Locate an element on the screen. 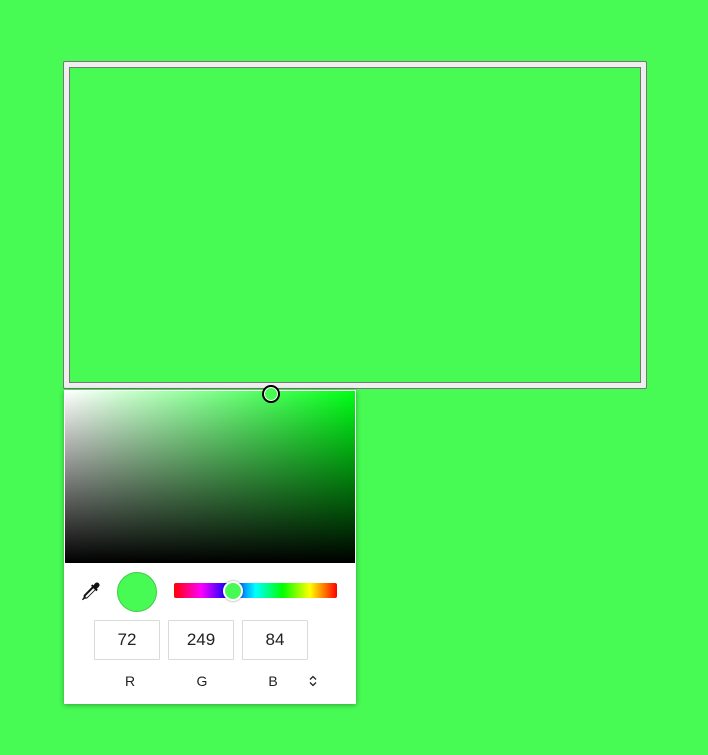 The height and width of the screenshot is (755, 708). eyedropper-icon is located at coordinates (91, 592).